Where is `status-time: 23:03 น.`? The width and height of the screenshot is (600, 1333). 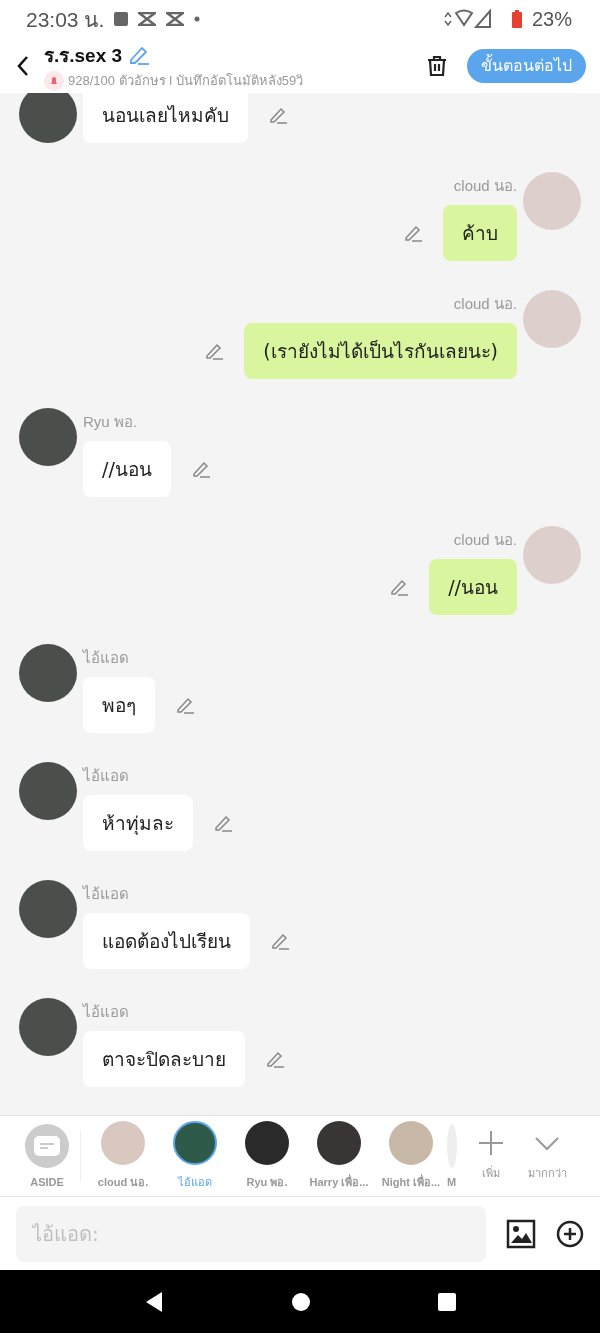
status-time: 23:03 น. is located at coordinates (65, 19).